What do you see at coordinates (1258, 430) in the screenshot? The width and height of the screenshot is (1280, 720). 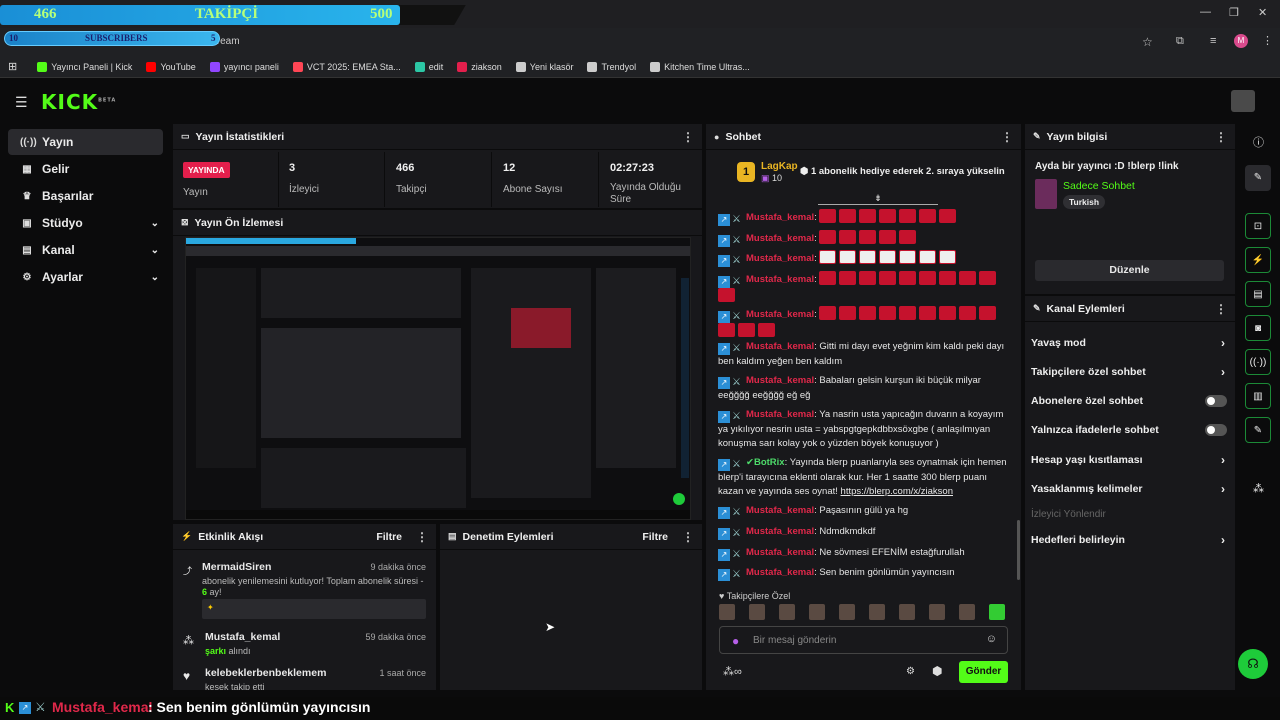 I see `tools-icon: ✎` at bounding box center [1258, 430].